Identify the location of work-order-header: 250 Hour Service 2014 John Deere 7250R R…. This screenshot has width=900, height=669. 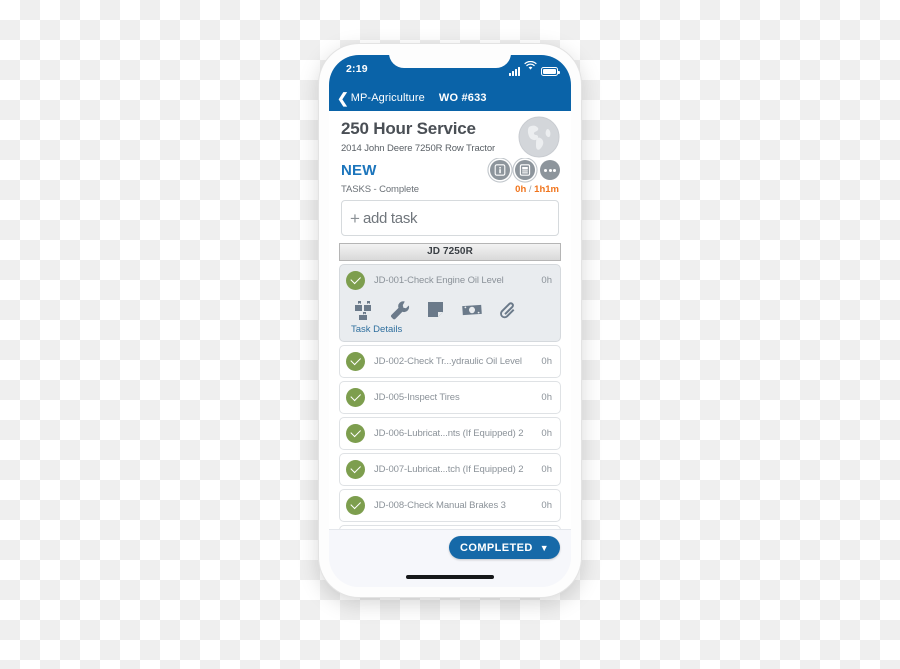
(450, 134).